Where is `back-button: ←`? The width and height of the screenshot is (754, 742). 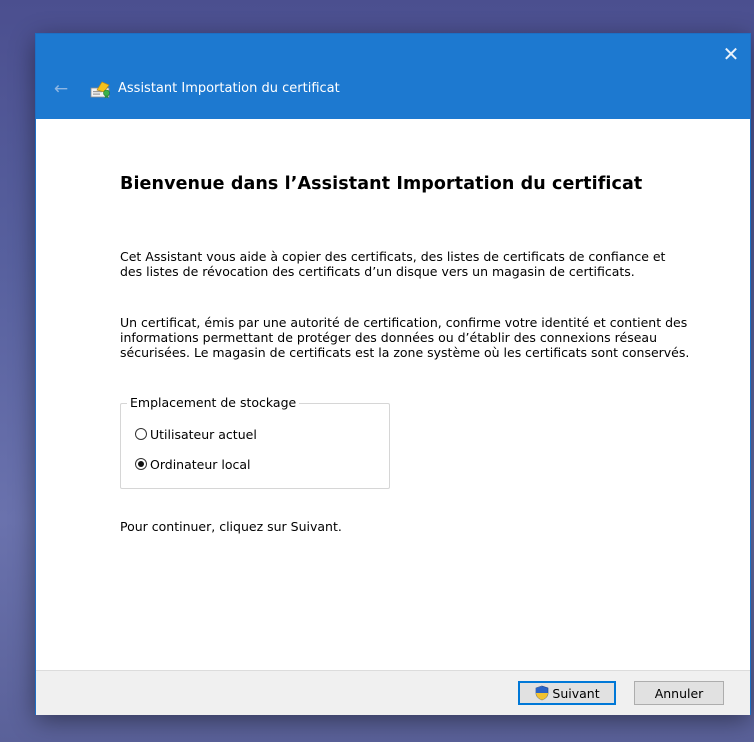
back-button: ← is located at coordinates (61, 89).